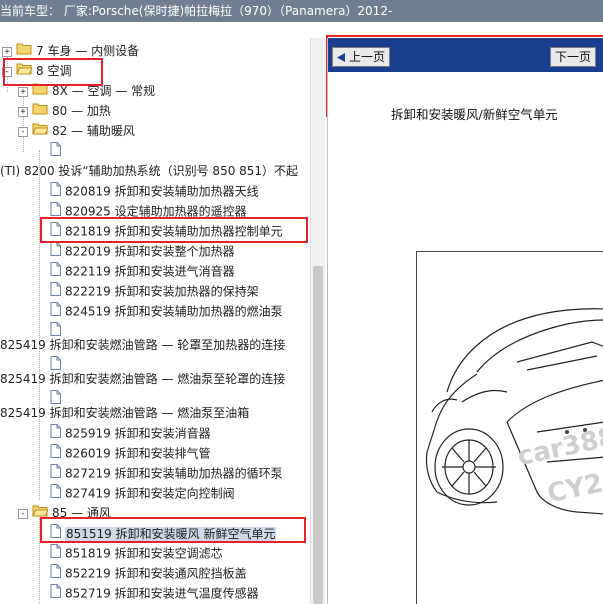 The height and width of the screenshot is (604, 603). I want to click on tree-node: 826019 拆卸和安装排气管, so click(130, 453).